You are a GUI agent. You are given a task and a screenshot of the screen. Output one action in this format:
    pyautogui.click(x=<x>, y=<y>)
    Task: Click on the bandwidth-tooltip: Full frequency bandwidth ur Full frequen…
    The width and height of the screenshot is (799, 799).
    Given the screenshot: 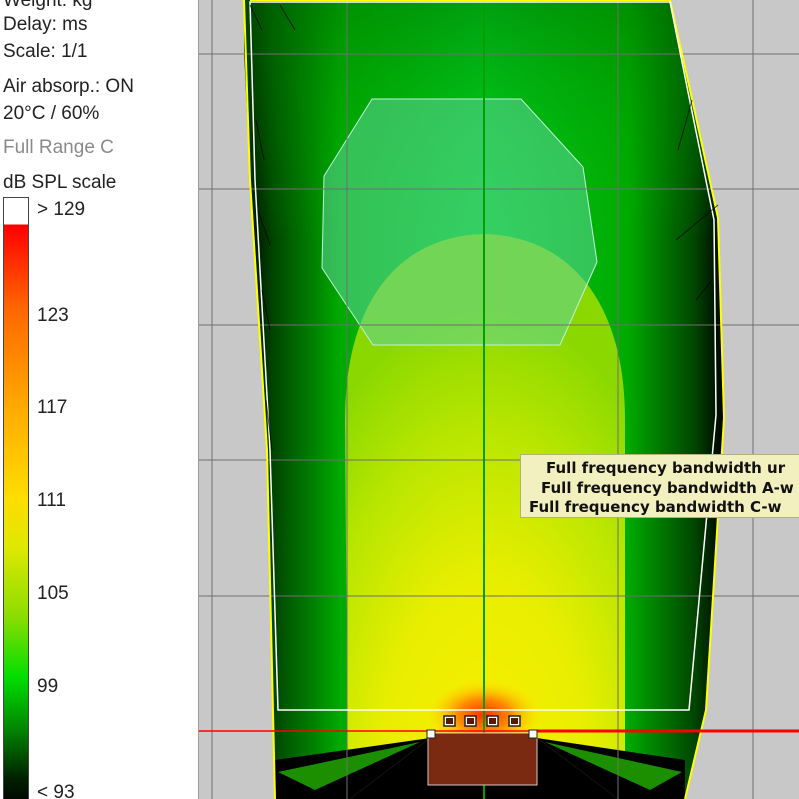 What is the action you would take?
    pyautogui.click(x=659, y=486)
    